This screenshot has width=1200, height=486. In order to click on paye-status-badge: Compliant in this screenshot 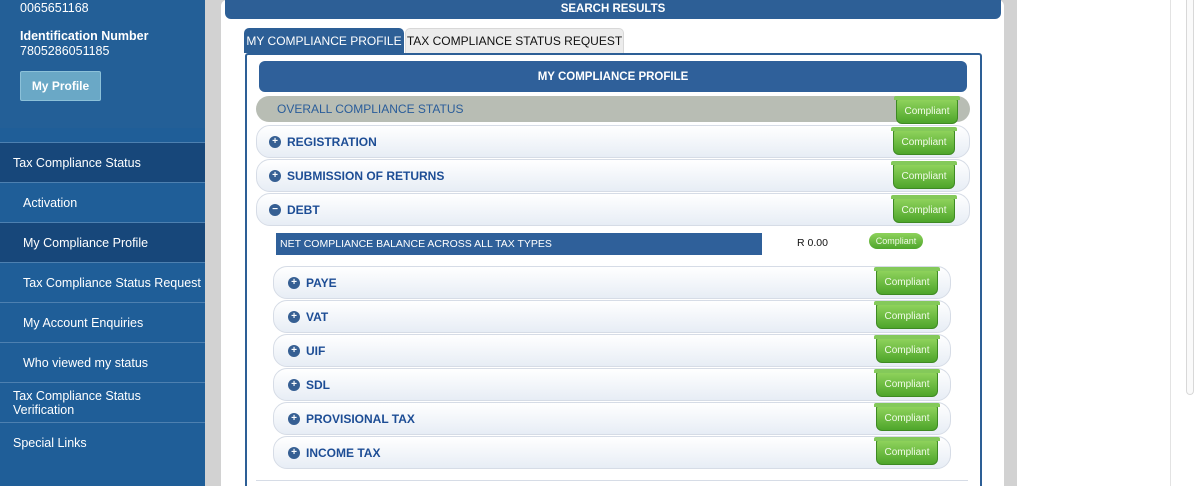, I will do `click(907, 281)`.